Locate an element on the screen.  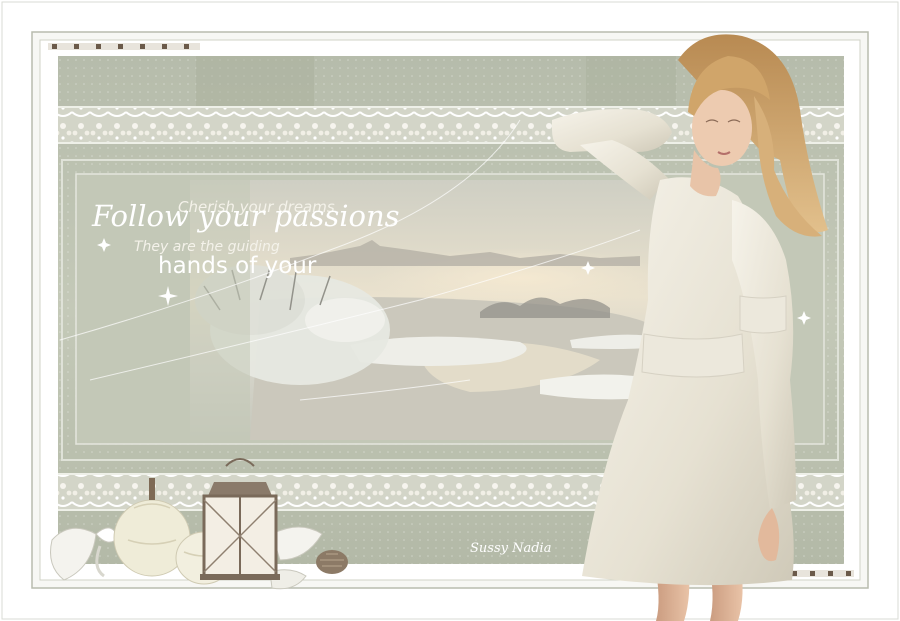
quote-line-2: Follow your passions is located at coordinates (245, 216).